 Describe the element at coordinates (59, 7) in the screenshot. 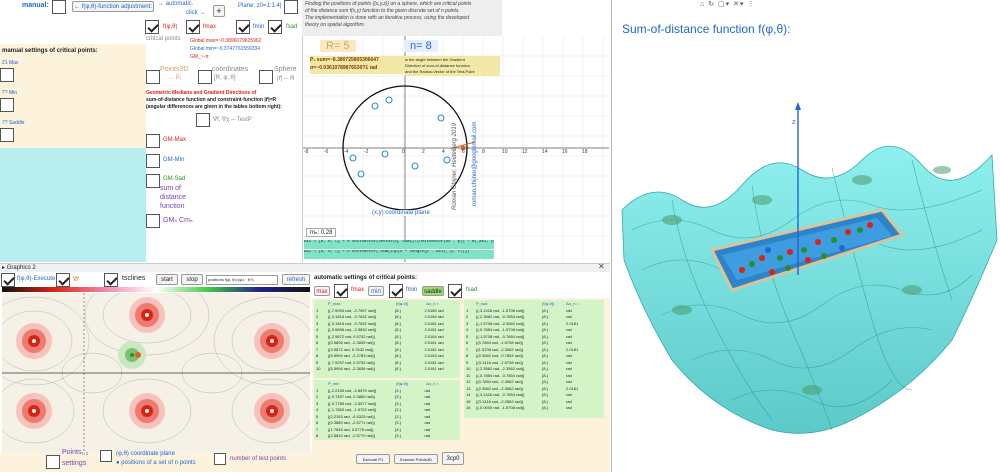

I see `manual-input` at that location.